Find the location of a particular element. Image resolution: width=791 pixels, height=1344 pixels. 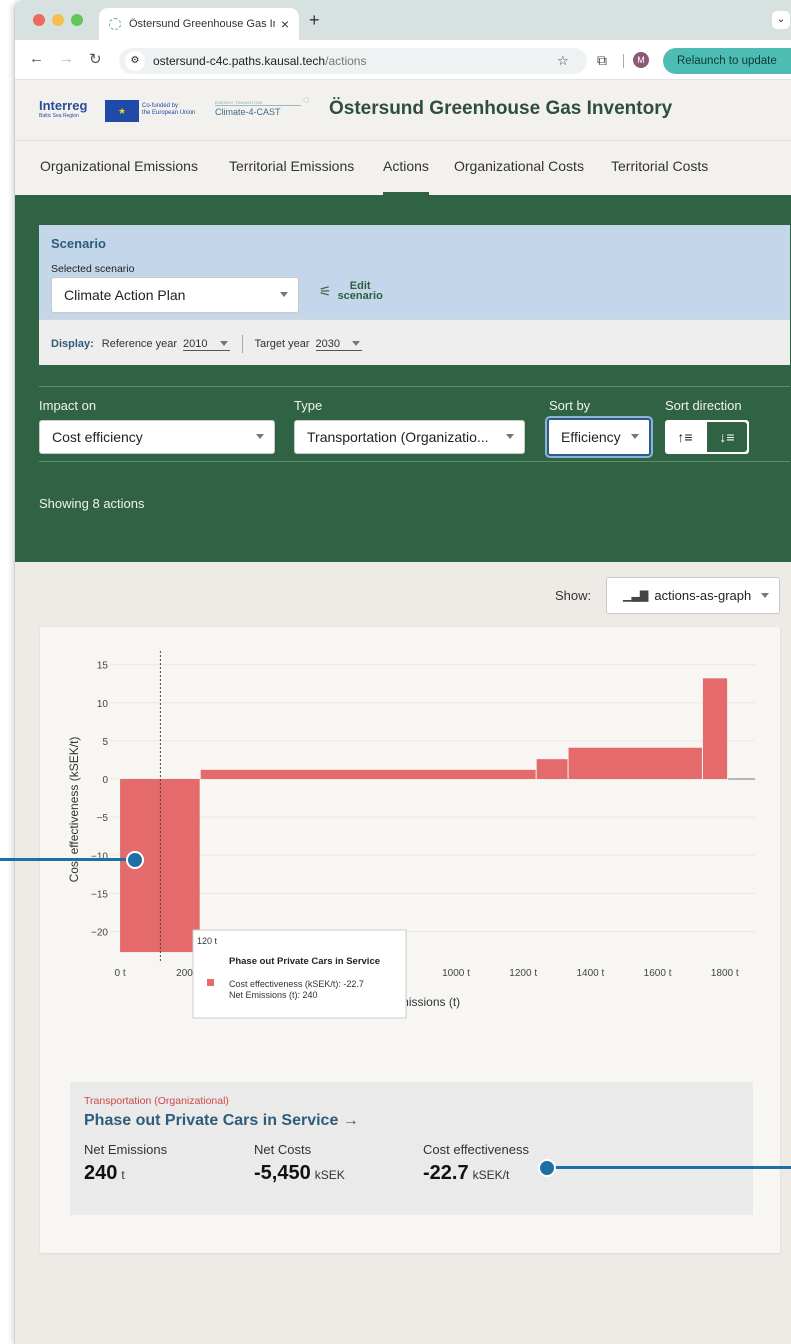

target-year-select: 2030 is located at coordinates (339, 344).